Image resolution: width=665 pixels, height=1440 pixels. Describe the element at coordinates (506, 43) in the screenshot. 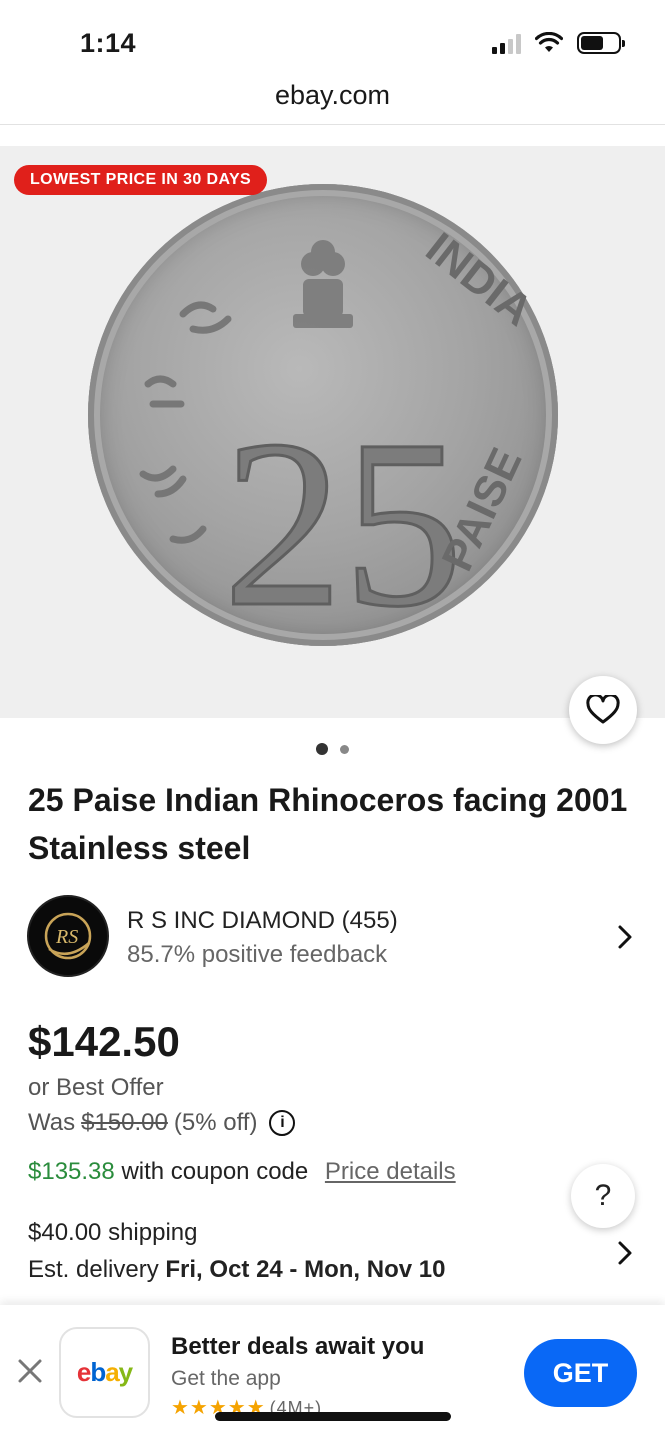

I see `signal-icon` at that location.